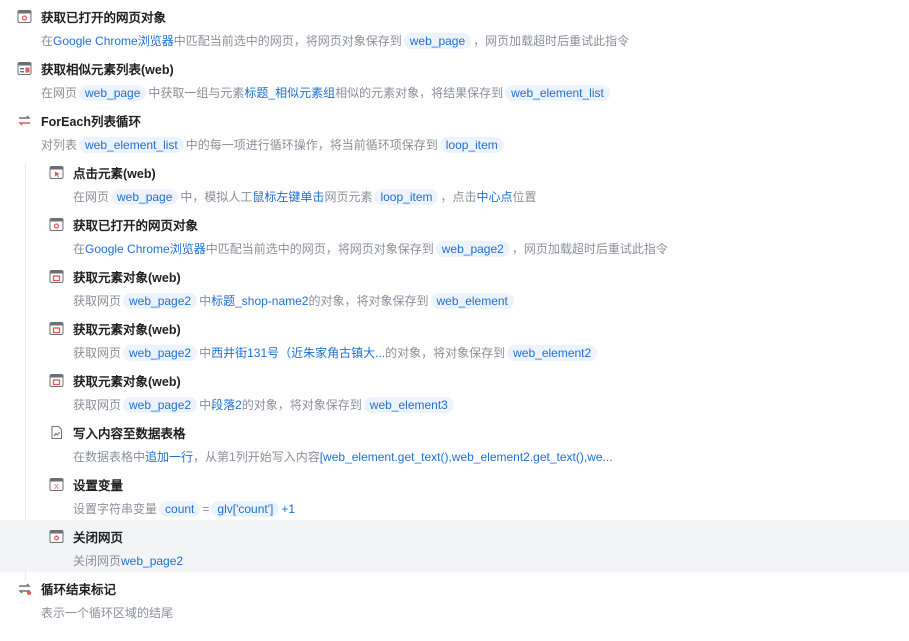 Image resolution: width=909 pixels, height=641 pixels. What do you see at coordinates (256, 457) in the screenshot?
I see `desc-text: ，从第1列开始写入内容` at bounding box center [256, 457].